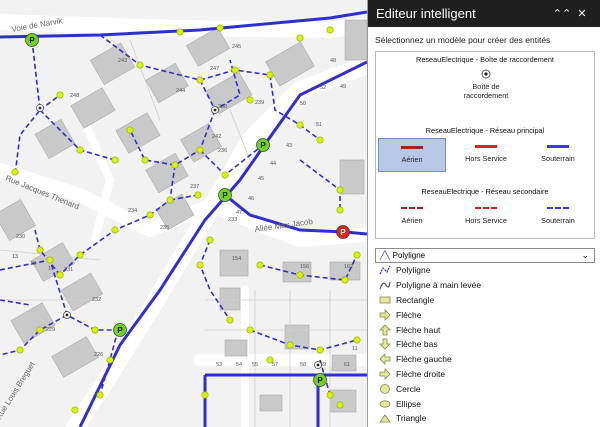 The width and height of the screenshot is (600, 427). What do you see at coordinates (485, 403) in the screenshot?
I see `shape-item-ellipse: Ellipse` at bounding box center [485, 403].